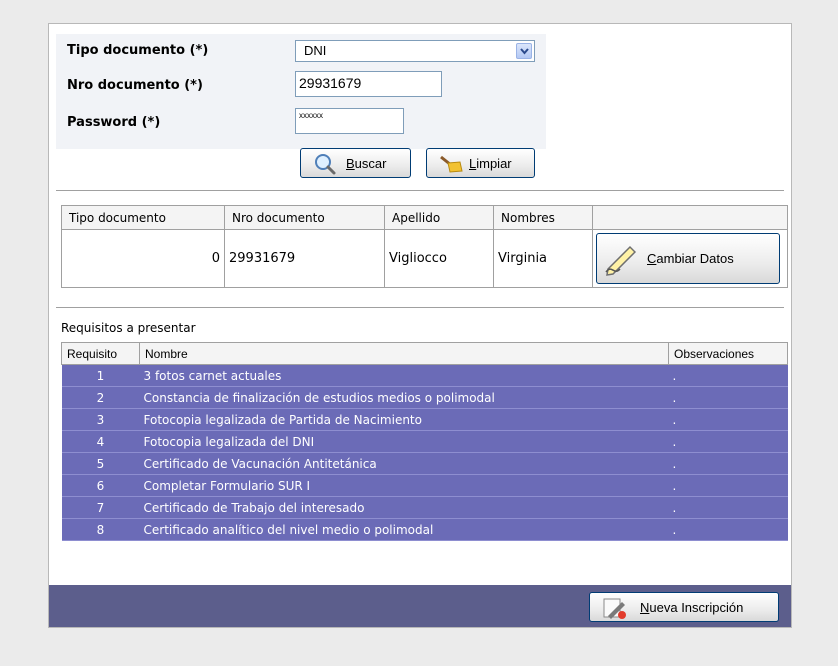 The image size is (838, 666). I want to click on col-tipo-documento: Tipo documento, so click(143, 217).